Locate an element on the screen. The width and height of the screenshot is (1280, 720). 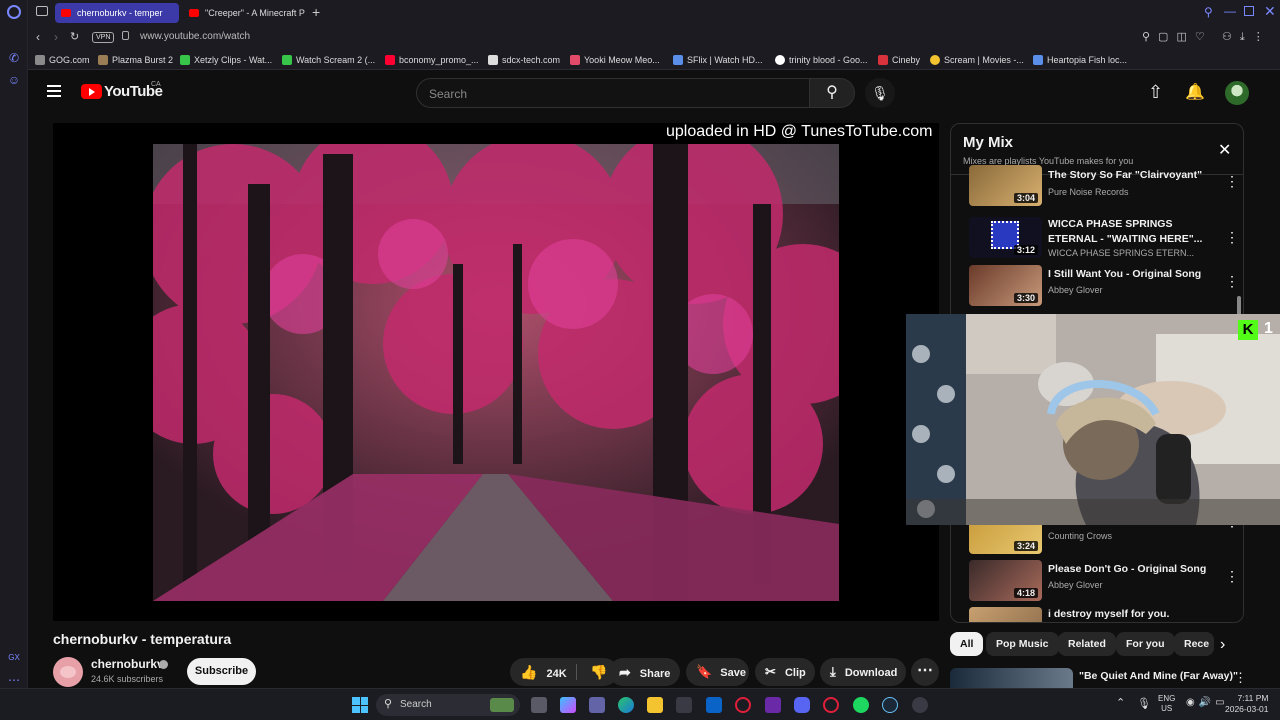
bookmark-item: Cineby is located at coordinates (899, 60).